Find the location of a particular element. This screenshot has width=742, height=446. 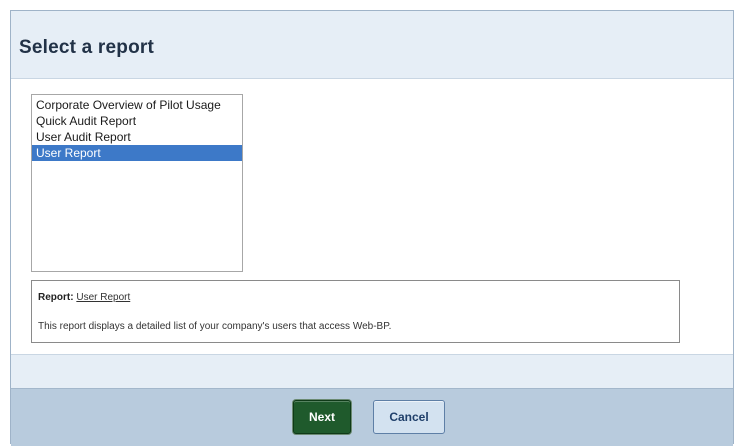

next-button: Next is located at coordinates (322, 417).